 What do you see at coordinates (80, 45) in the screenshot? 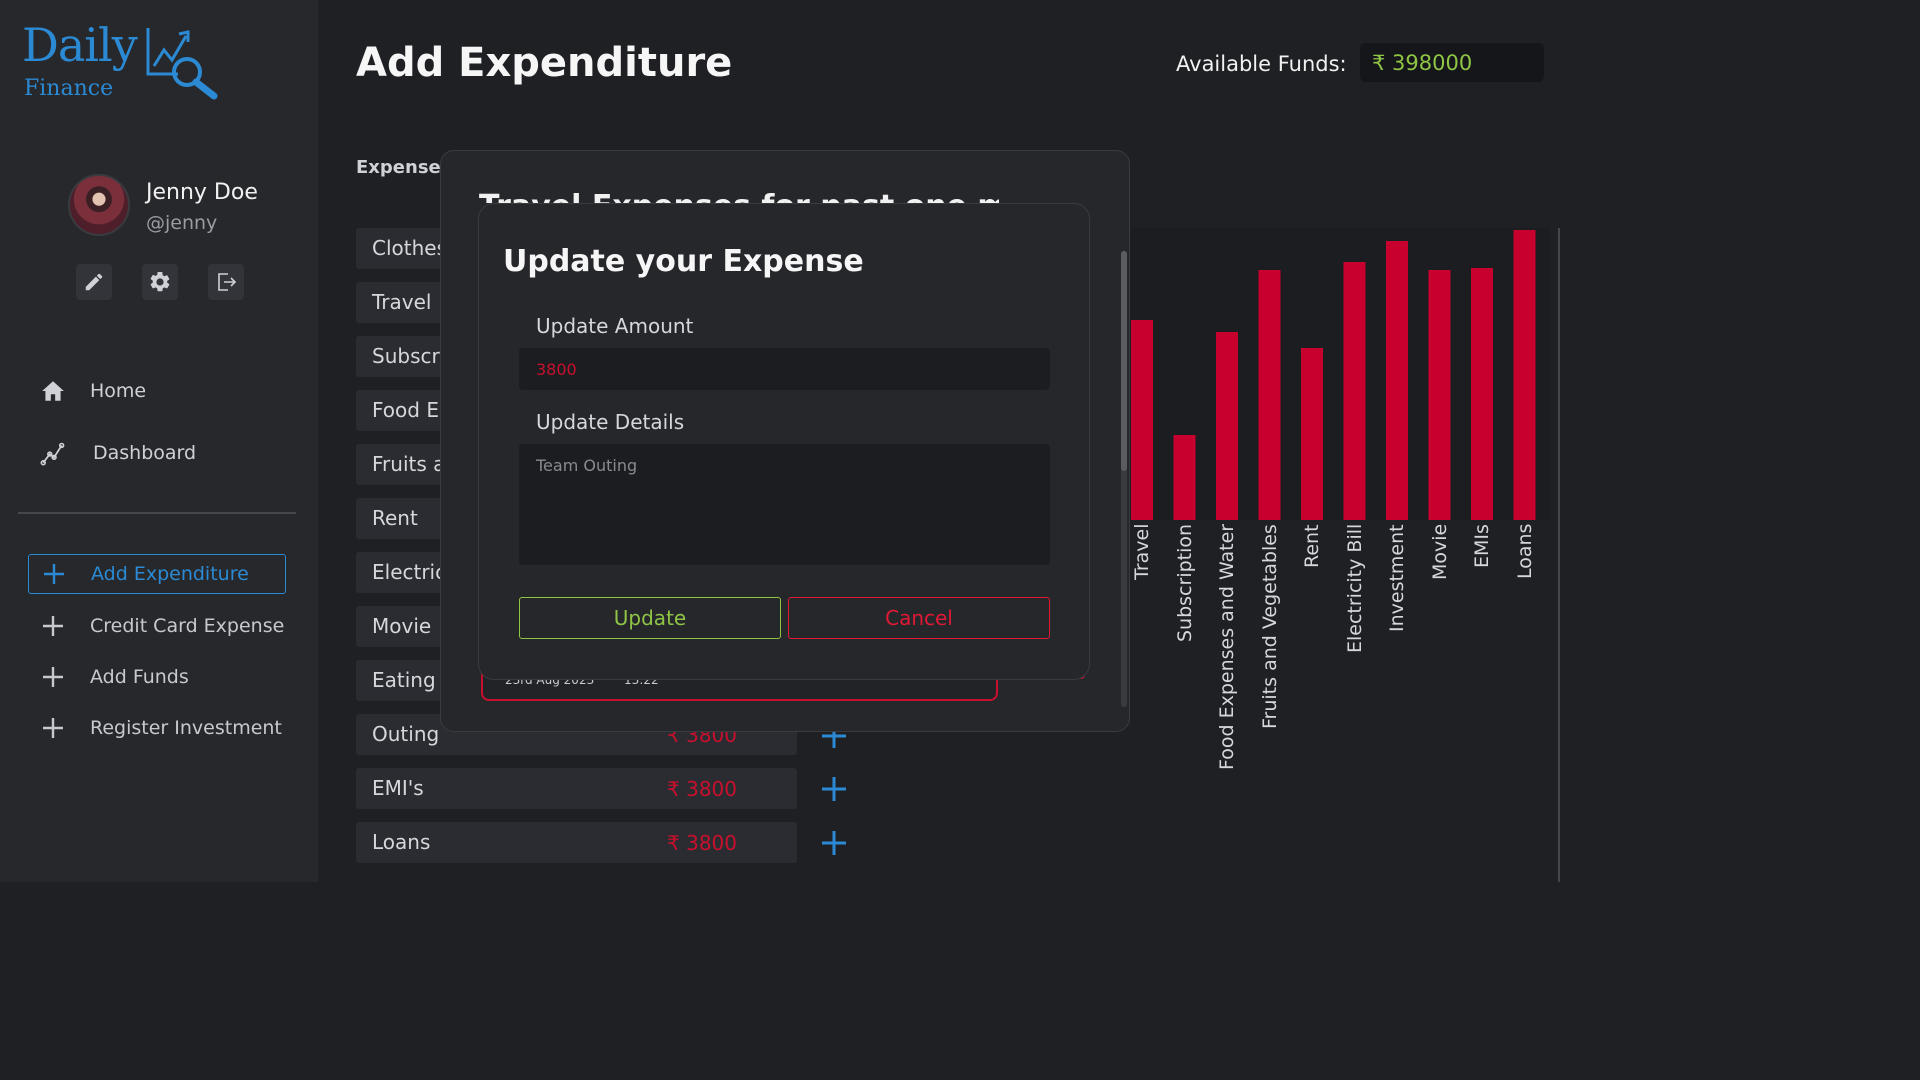
I see `brand-name-top: Daily` at bounding box center [80, 45].